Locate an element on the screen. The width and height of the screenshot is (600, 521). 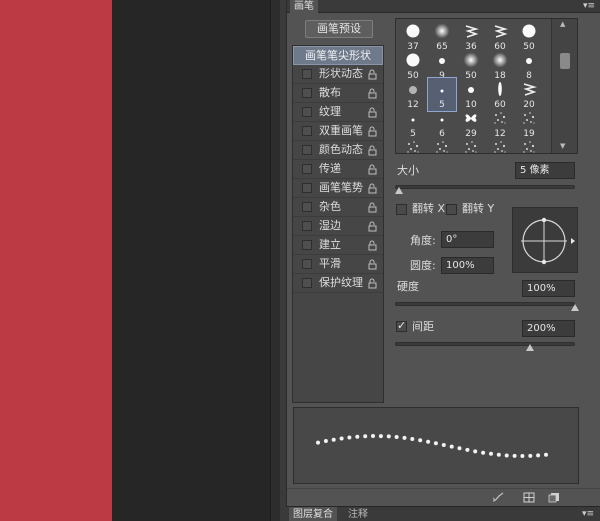
scroll-up-icon: ▲ is located at coordinates (562, 24).